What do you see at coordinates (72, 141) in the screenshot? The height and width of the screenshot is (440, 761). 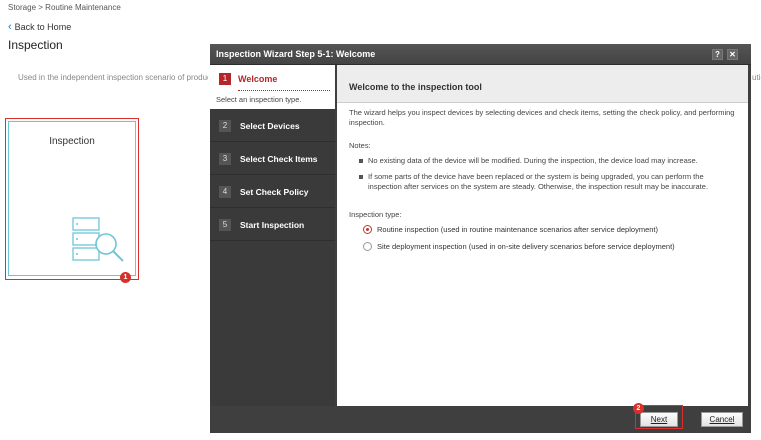 I see `card-title: Inspection` at bounding box center [72, 141].